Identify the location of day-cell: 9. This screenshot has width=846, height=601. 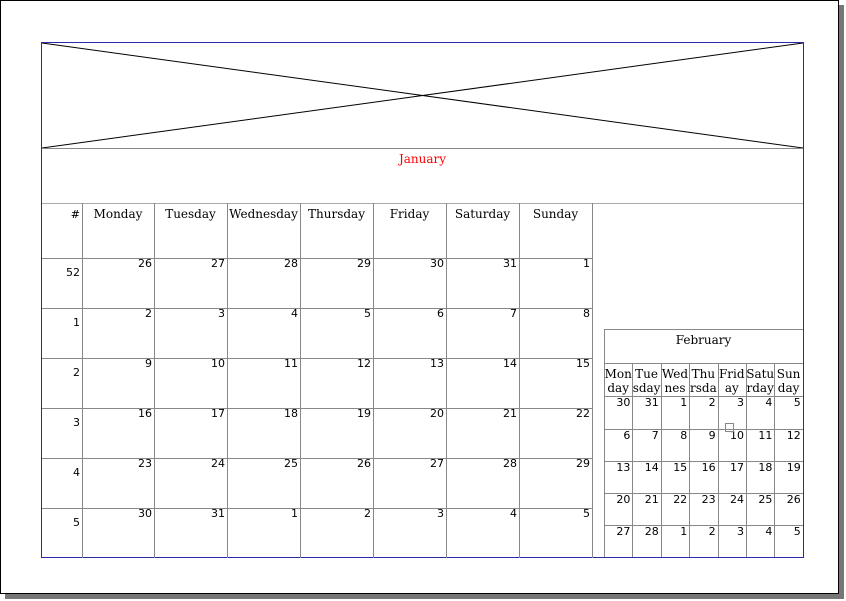
(712, 435).